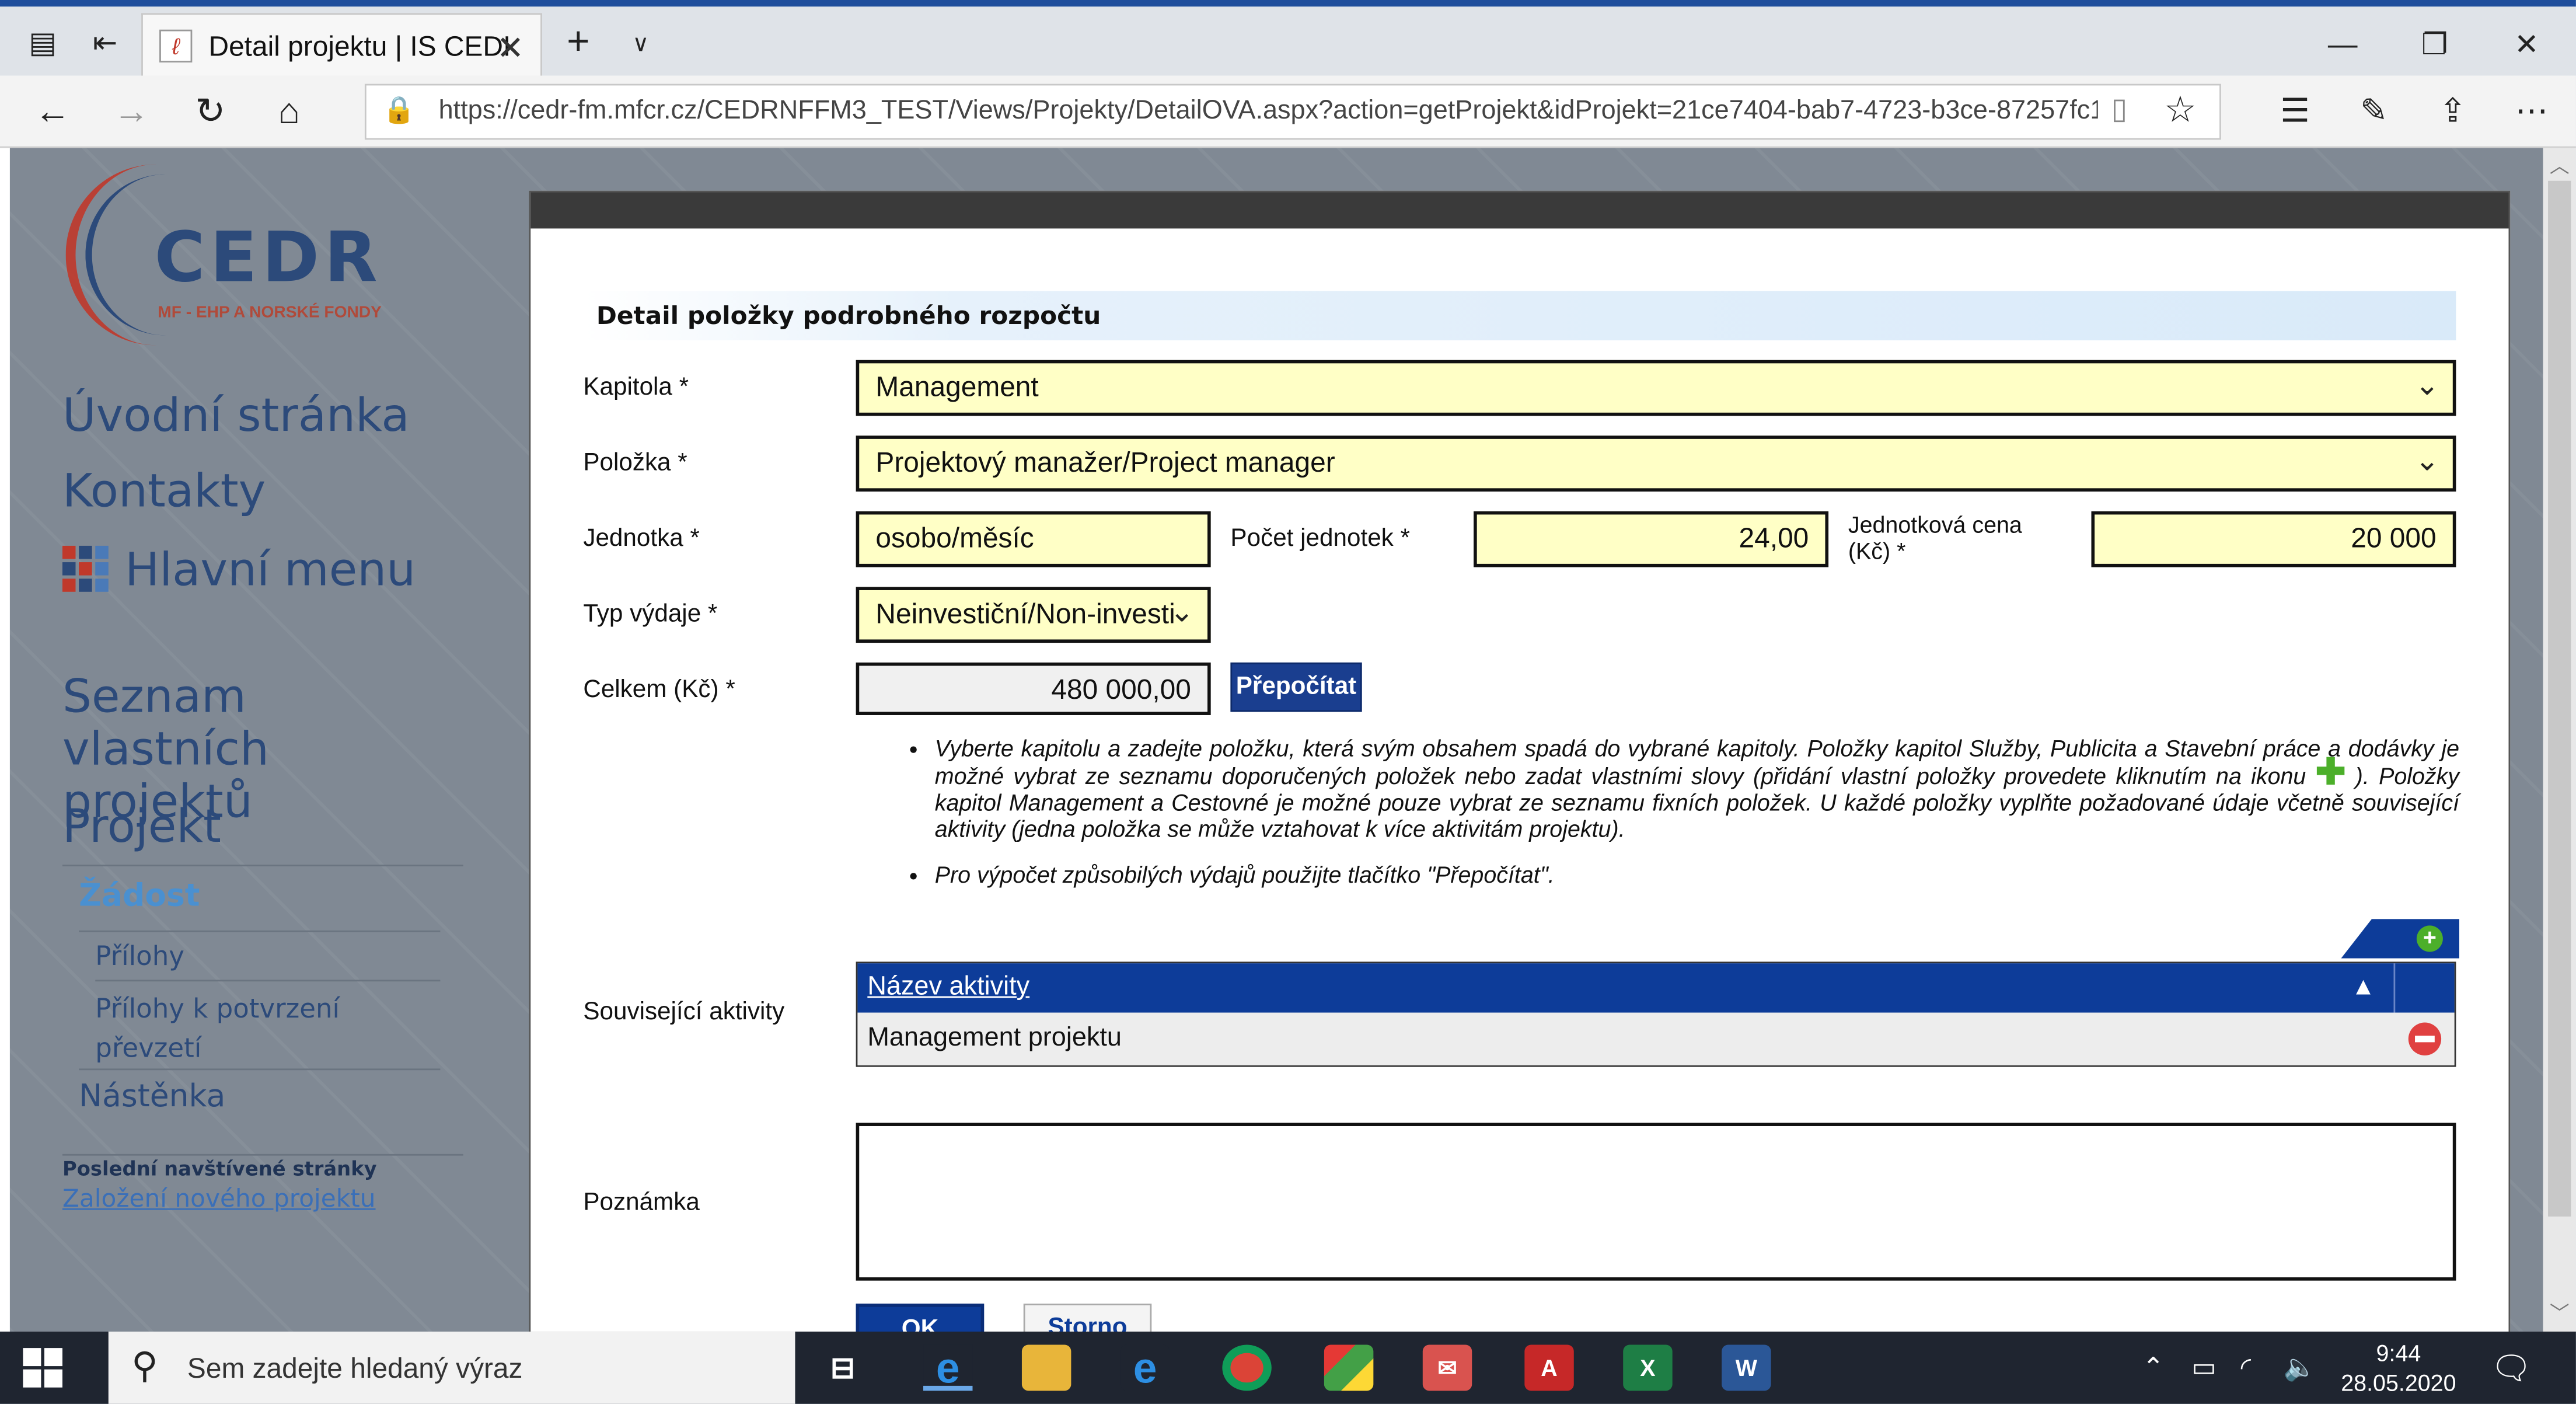  Describe the element at coordinates (636, 387) in the screenshot. I see `chapter-label: Kapitola *` at that location.